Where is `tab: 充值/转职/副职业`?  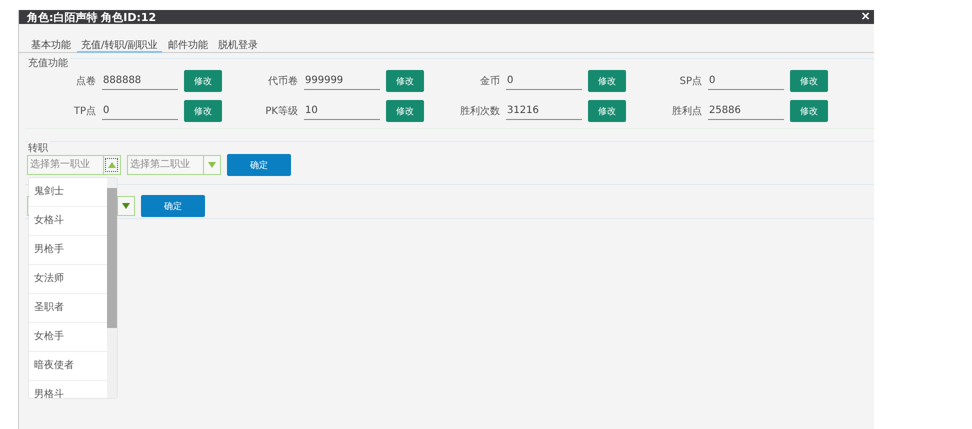
tab: 充值/转职/副职业 is located at coordinates (119, 45).